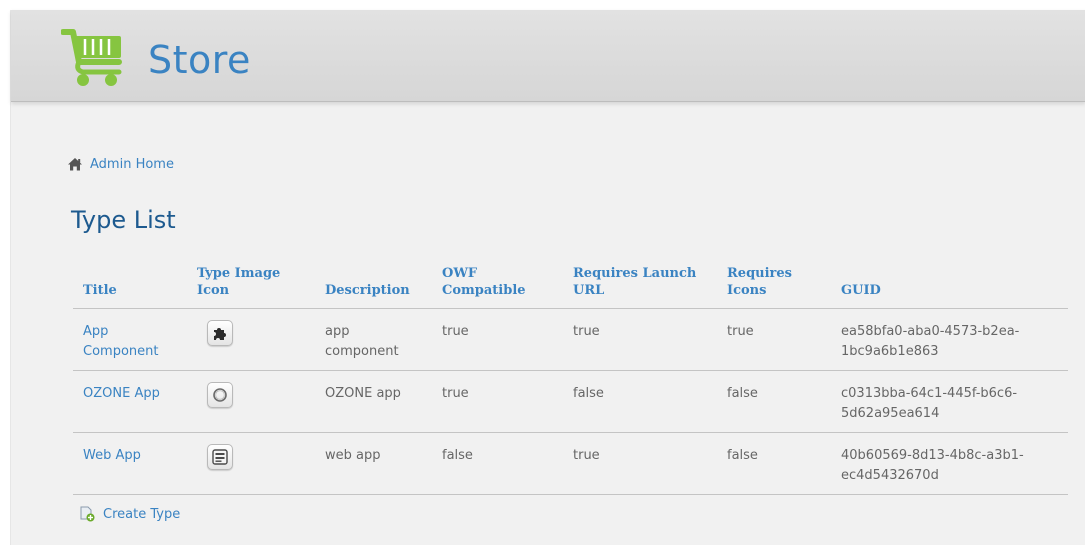  Describe the element at coordinates (220, 456) in the screenshot. I see `web-app-icon` at that location.